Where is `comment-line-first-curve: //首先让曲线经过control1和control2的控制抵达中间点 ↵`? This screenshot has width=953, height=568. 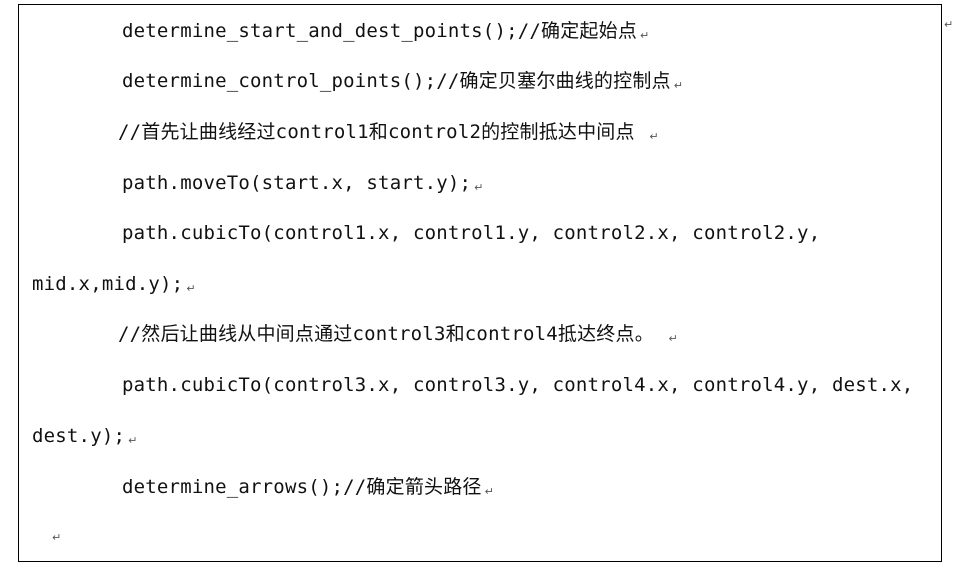 comment-line-first-curve: //首先让曲线经过control1和control2的控制抵达中间点 ↵ is located at coordinates (388, 132).